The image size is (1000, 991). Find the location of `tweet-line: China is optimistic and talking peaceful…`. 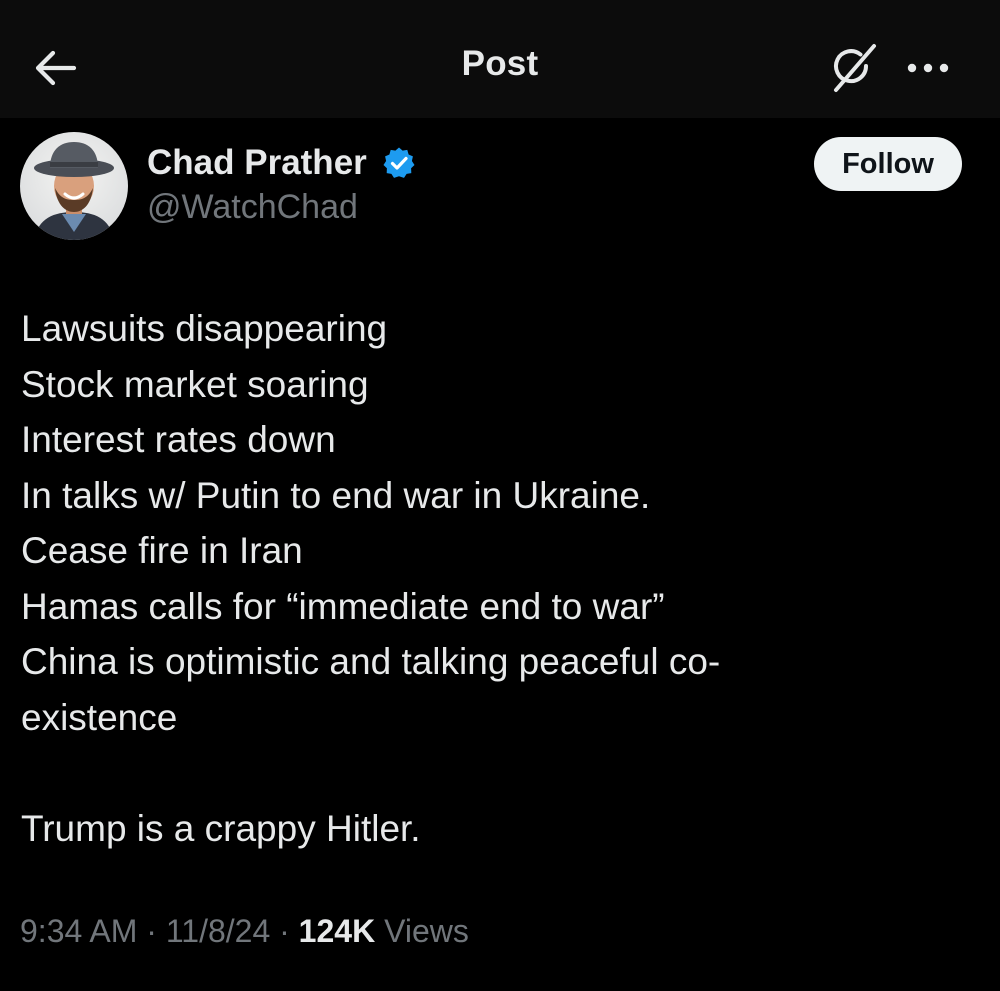

tweet-line: China is optimistic and talking peaceful… is located at coordinates (371, 661).